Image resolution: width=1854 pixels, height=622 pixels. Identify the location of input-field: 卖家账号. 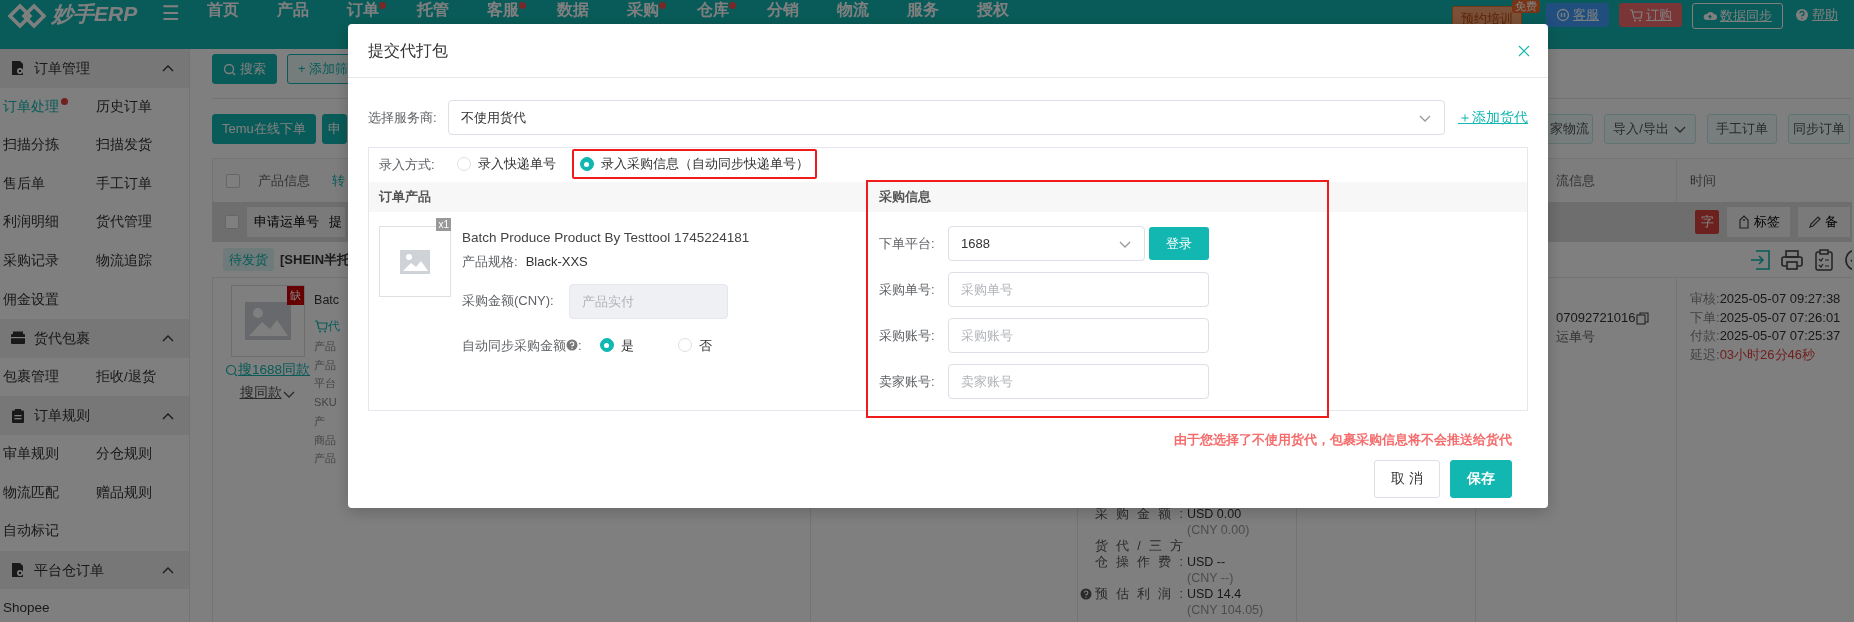
(1078, 381).